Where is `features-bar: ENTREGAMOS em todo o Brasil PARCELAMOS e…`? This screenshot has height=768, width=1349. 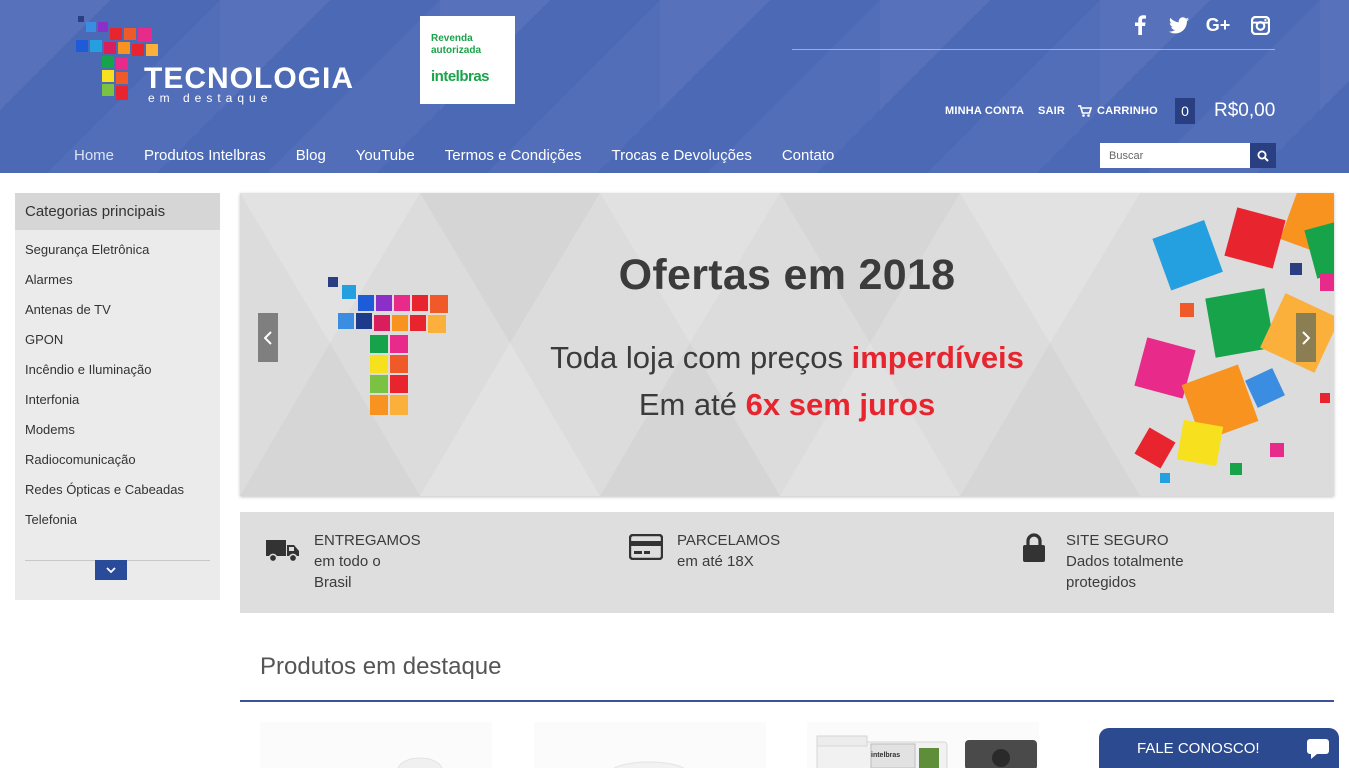 features-bar: ENTREGAMOS em todo o Brasil PARCELAMOS e… is located at coordinates (787, 562).